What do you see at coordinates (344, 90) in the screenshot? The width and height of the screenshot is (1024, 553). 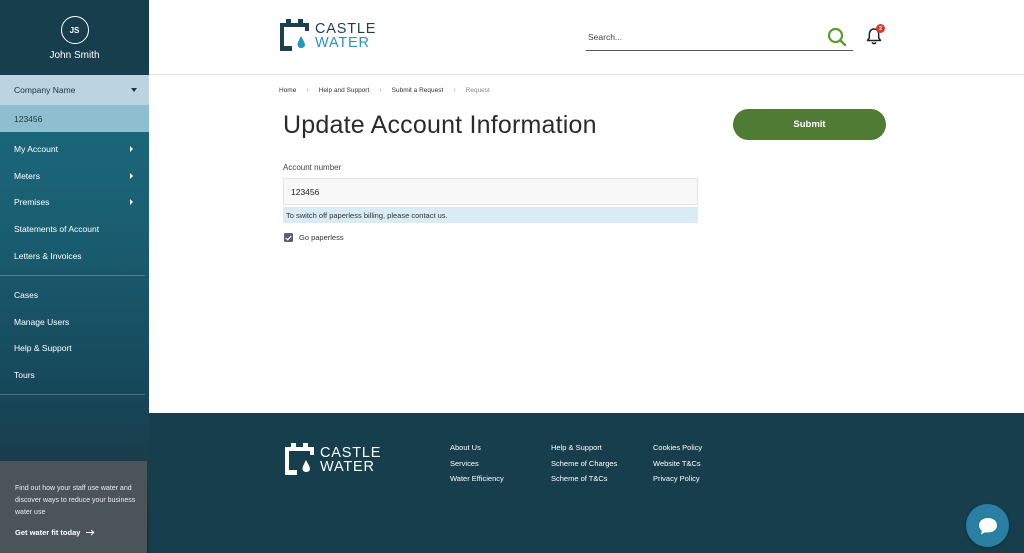 I see `breadcrumb-help-support: Help and Support` at bounding box center [344, 90].